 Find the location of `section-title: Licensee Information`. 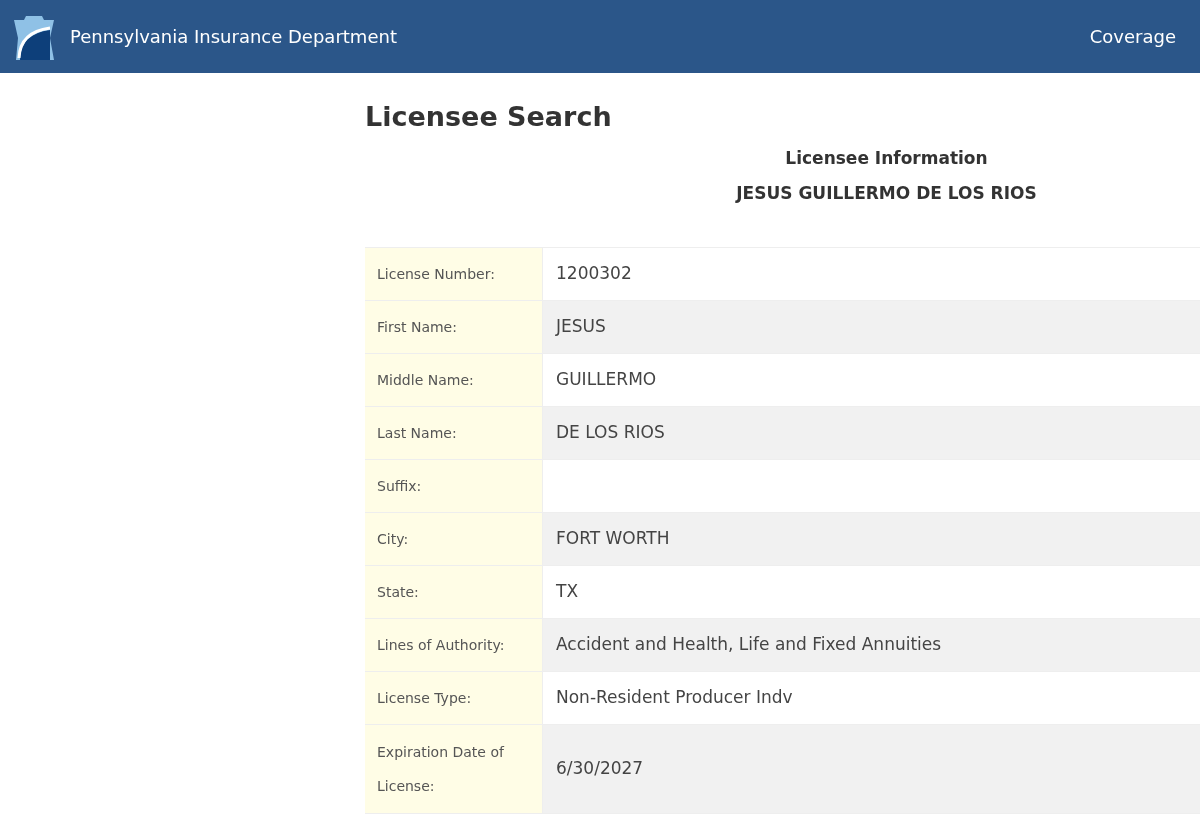

section-title: Licensee Information is located at coordinates (886, 158).